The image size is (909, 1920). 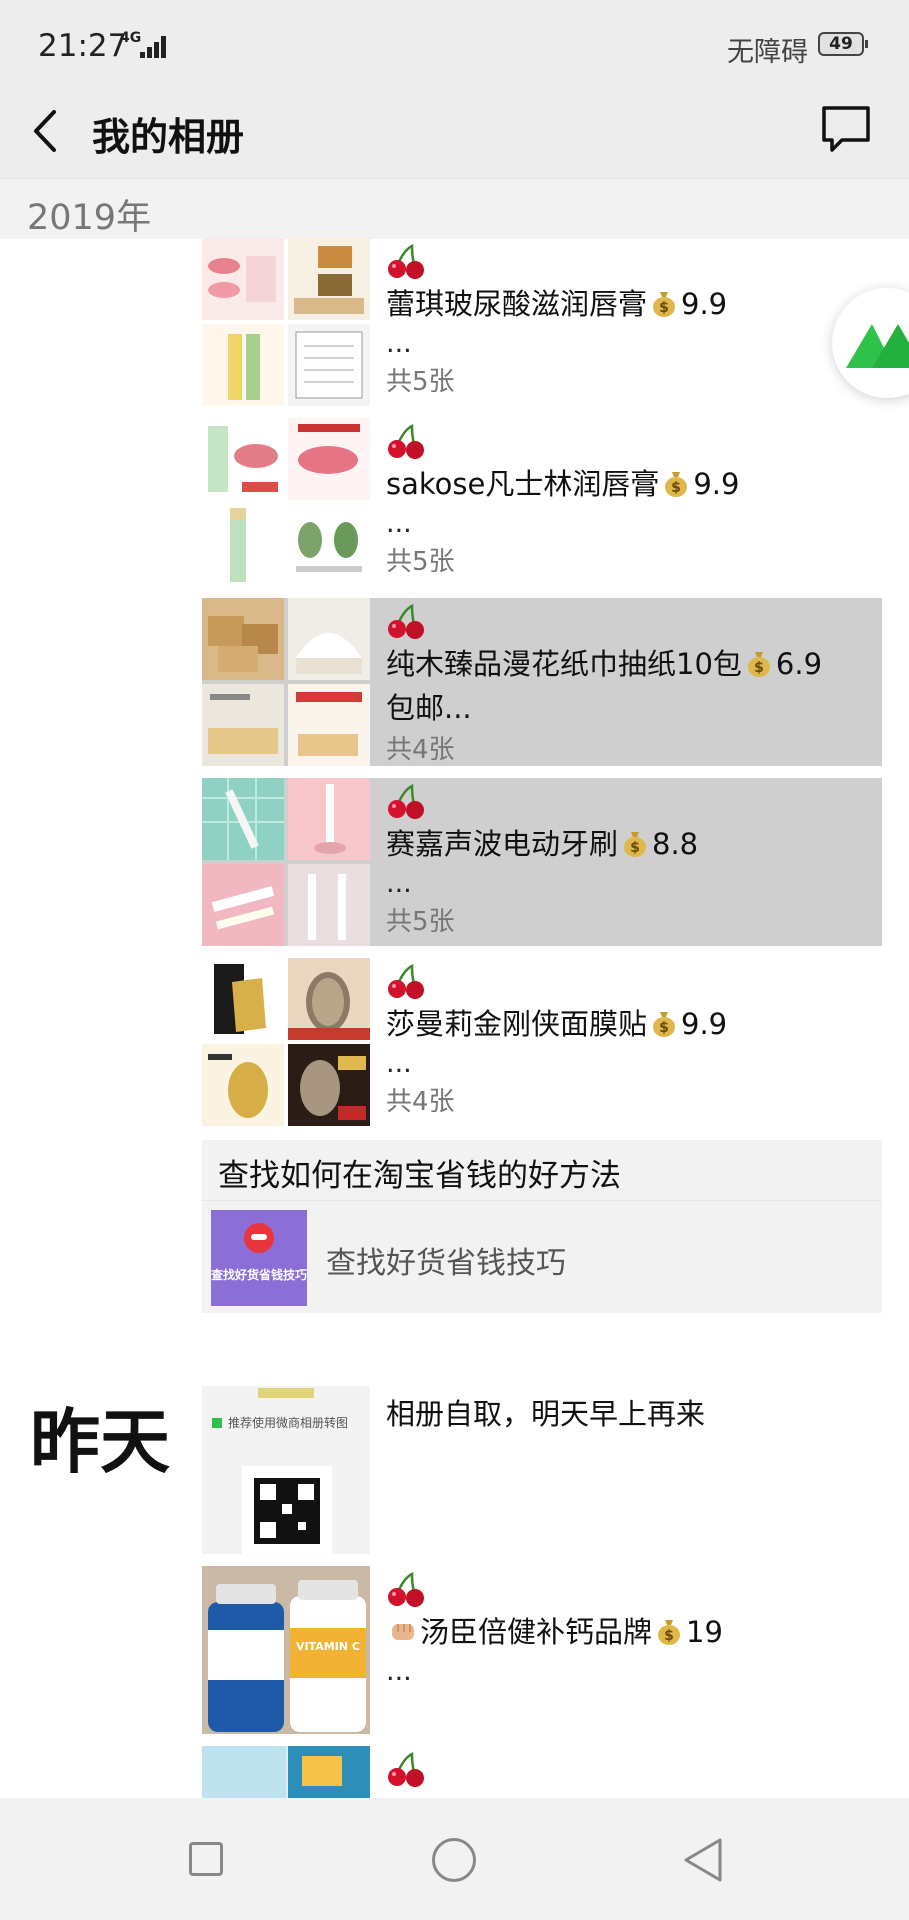 I want to click on ad-card: 查找如何在淘宝省钱的好方法 查找好货省钱技巧 查找好货省钱技巧, so click(x=542, y=1226).